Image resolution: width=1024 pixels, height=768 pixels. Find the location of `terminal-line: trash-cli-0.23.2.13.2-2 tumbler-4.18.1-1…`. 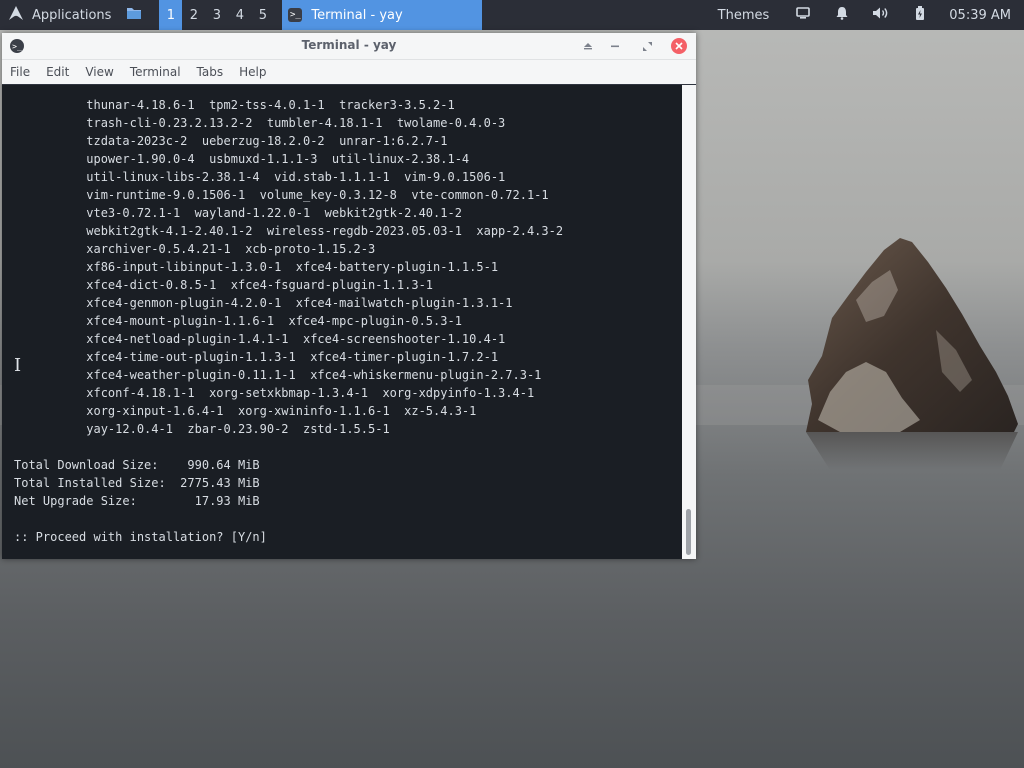

terminal-line: trash-cli-0.23.2.13.2-2 tumbler-4.18.1-1… is located at coordinates (260, 123).